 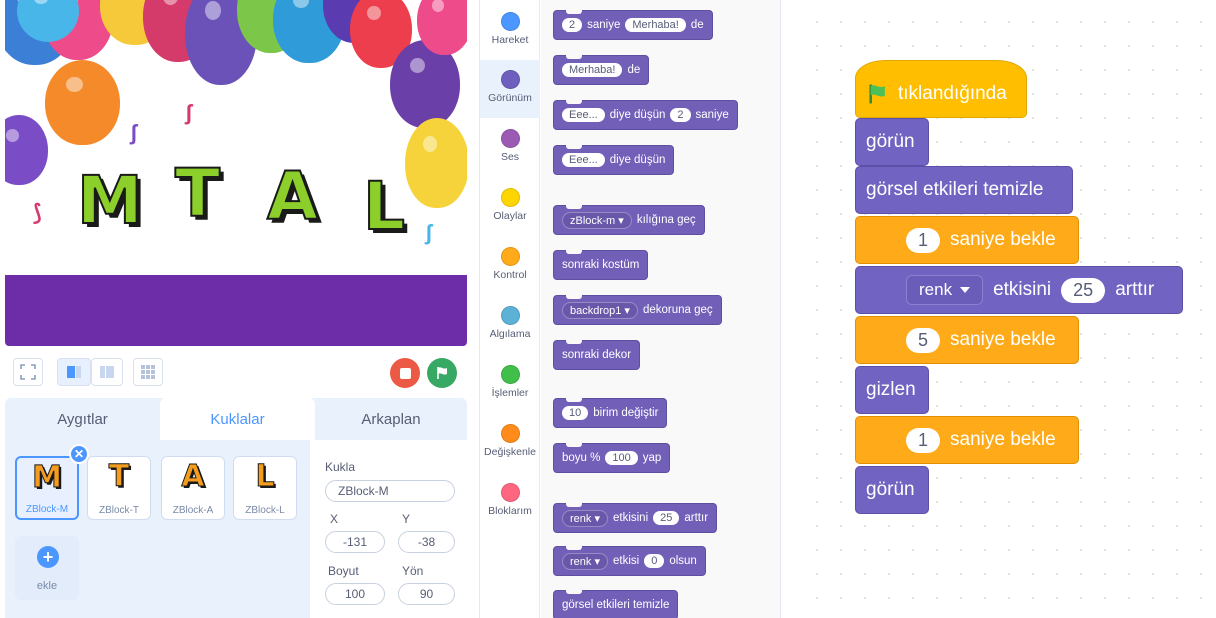 What do you see at coordinates (1019, 290) in the screenshot?
I see `change-effect-block: renk etkisini 25 arttır` at bounding box center [1019, 290].